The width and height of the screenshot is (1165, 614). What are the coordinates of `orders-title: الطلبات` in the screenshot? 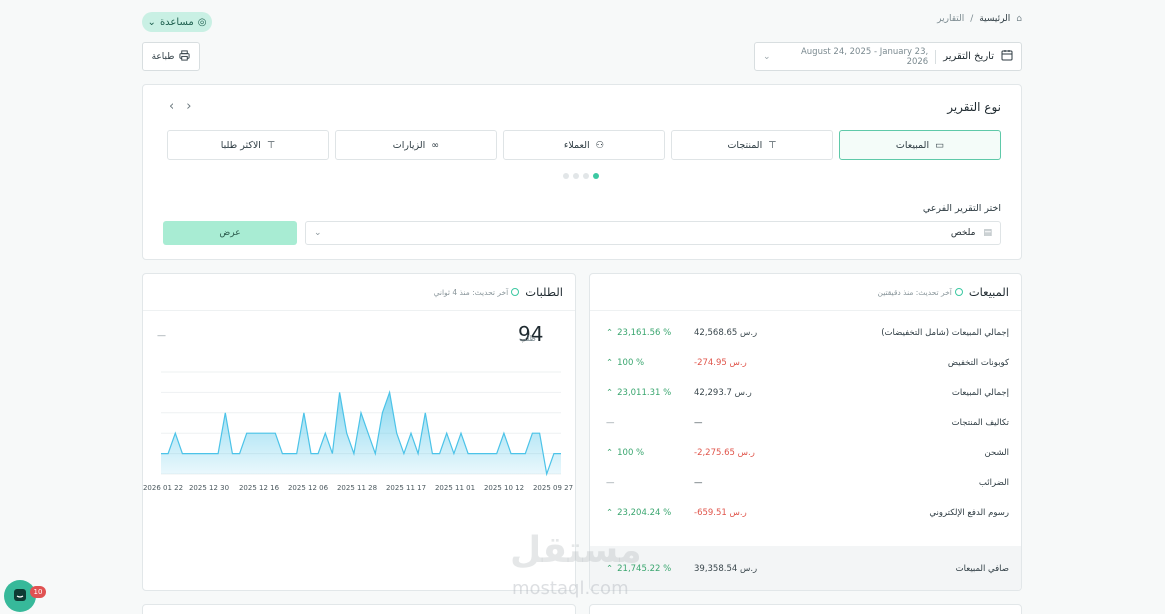 It's located at (544, 292).